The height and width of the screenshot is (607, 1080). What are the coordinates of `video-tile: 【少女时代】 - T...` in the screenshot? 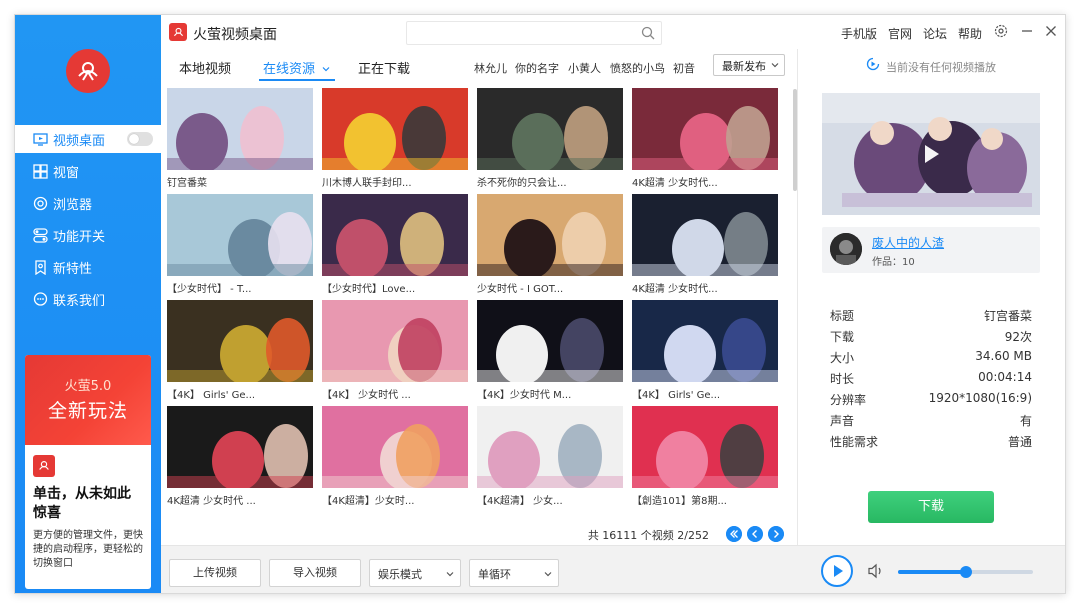 It's located at (240, 244).